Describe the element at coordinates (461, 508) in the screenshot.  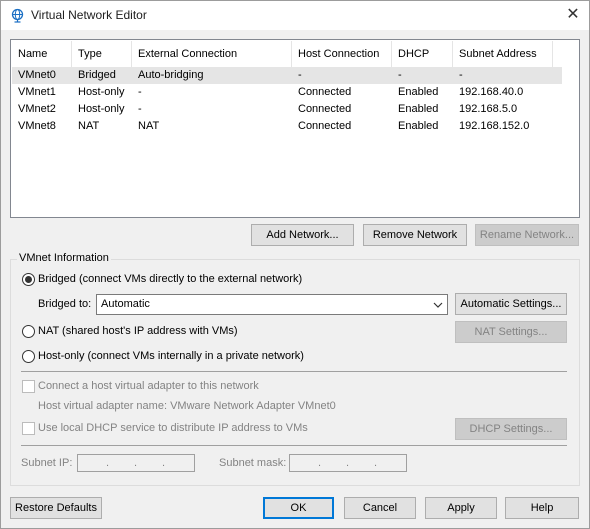
I see `apply-button: Apply` at that location.